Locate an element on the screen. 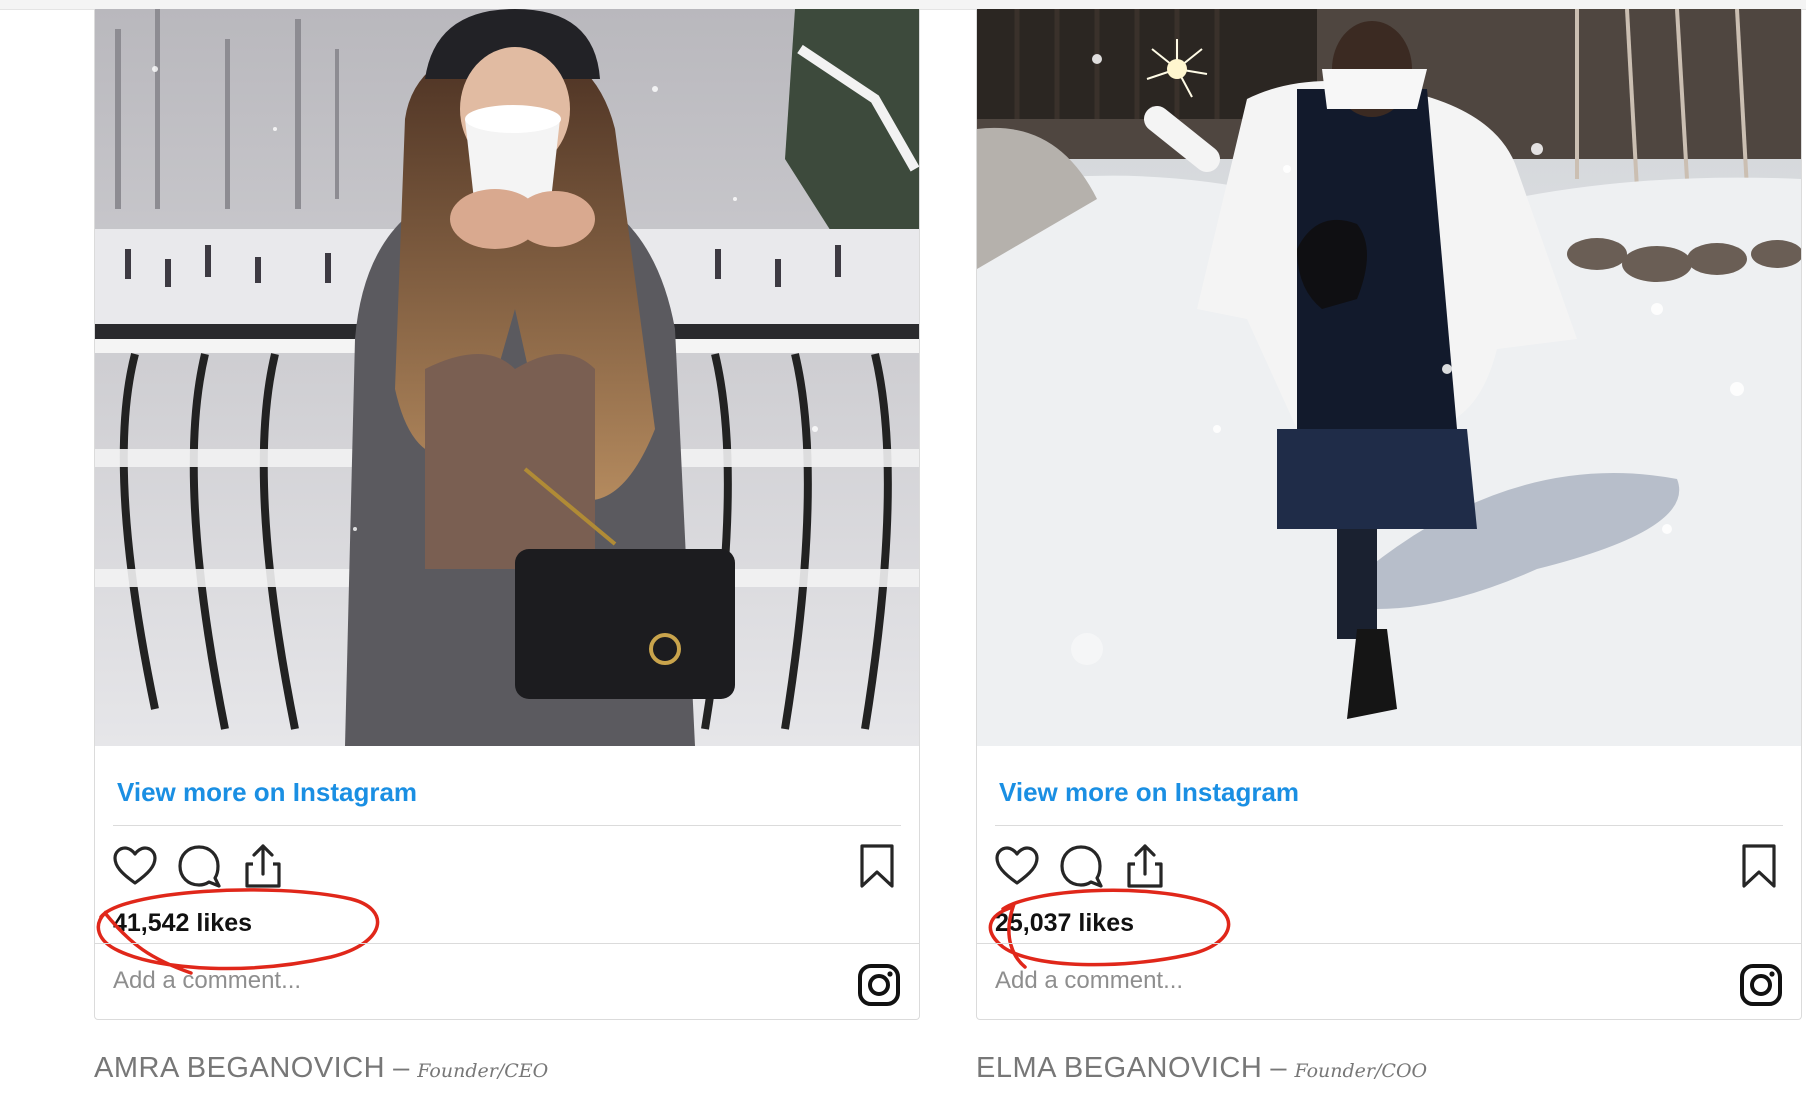 This screenshot has width=1806, height=1116. author-name: ELMA BEGANOVICH is located at coordinates (1119, 1068).